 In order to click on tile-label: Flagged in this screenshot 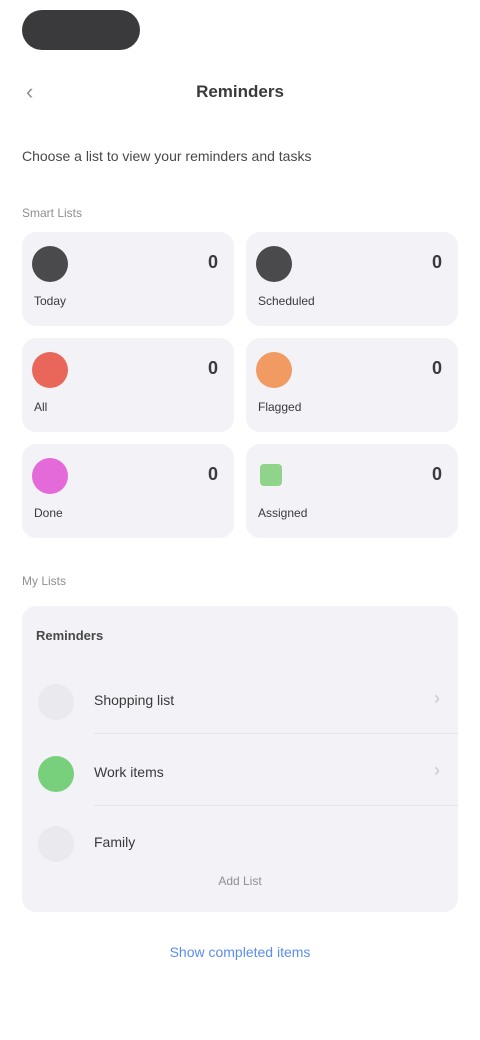, I will do `click(280, 407)`.